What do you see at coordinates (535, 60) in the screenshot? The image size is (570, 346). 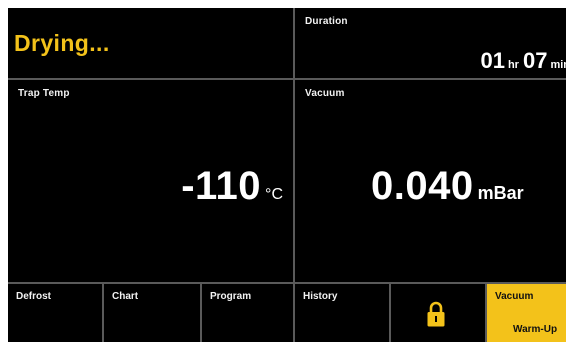 I see `duration-minutes: 07` at bounding box center [535, 60].